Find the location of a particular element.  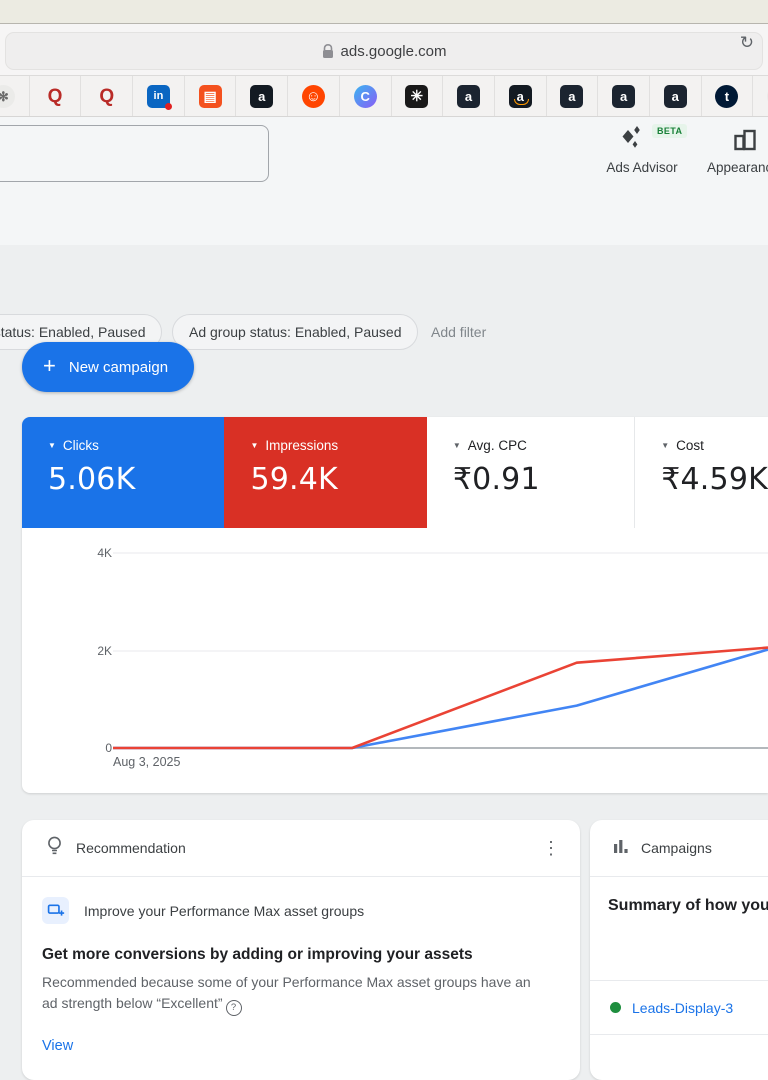

bookmarks-bar: ✻ Q Qin ▤ a ☺ C ✳ a a a a a t ✻ is located at coordinates (384, 96).